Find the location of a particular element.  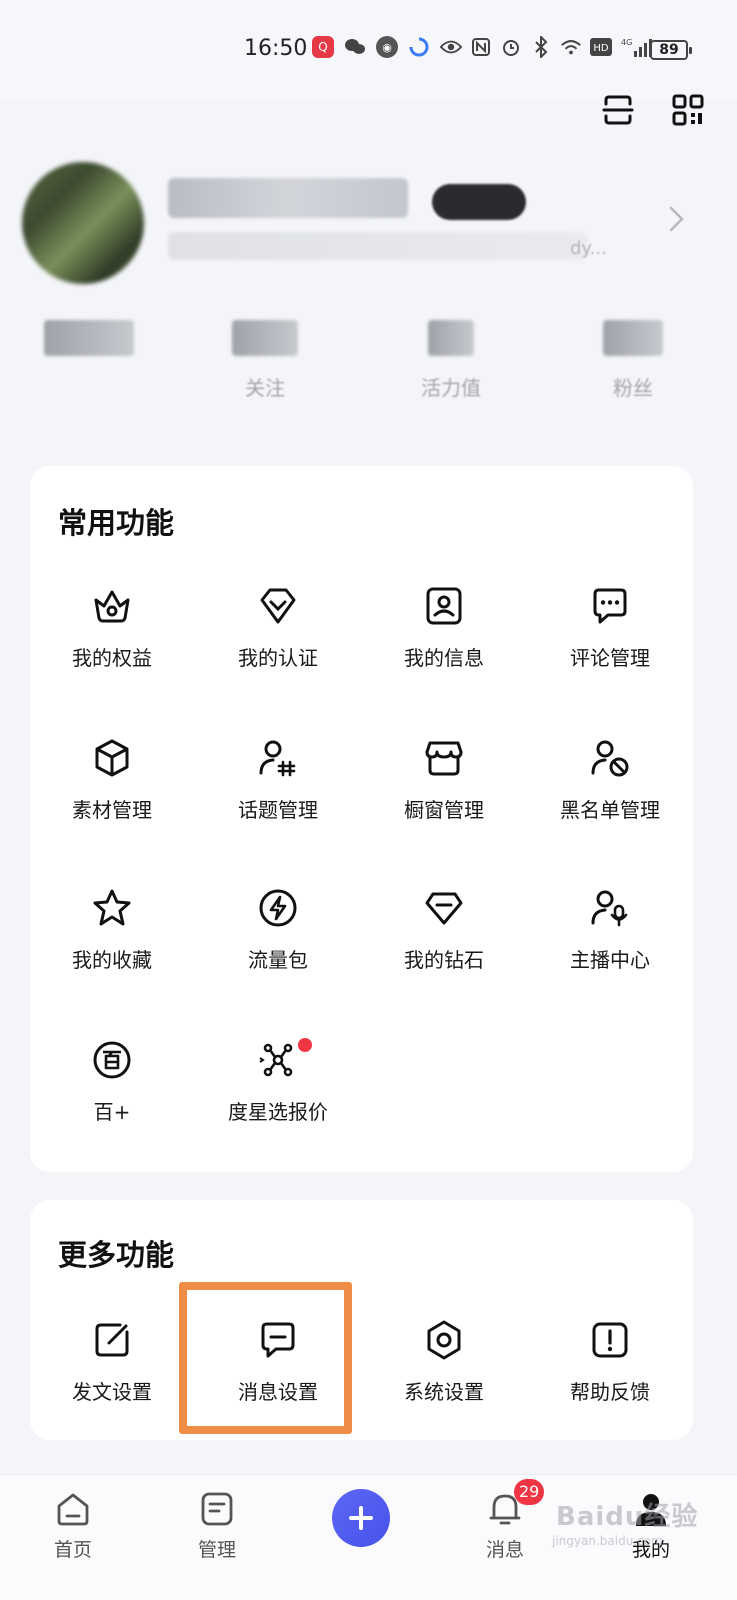

grid-item-label: 我的信息 is located at coordinates (444, 658).